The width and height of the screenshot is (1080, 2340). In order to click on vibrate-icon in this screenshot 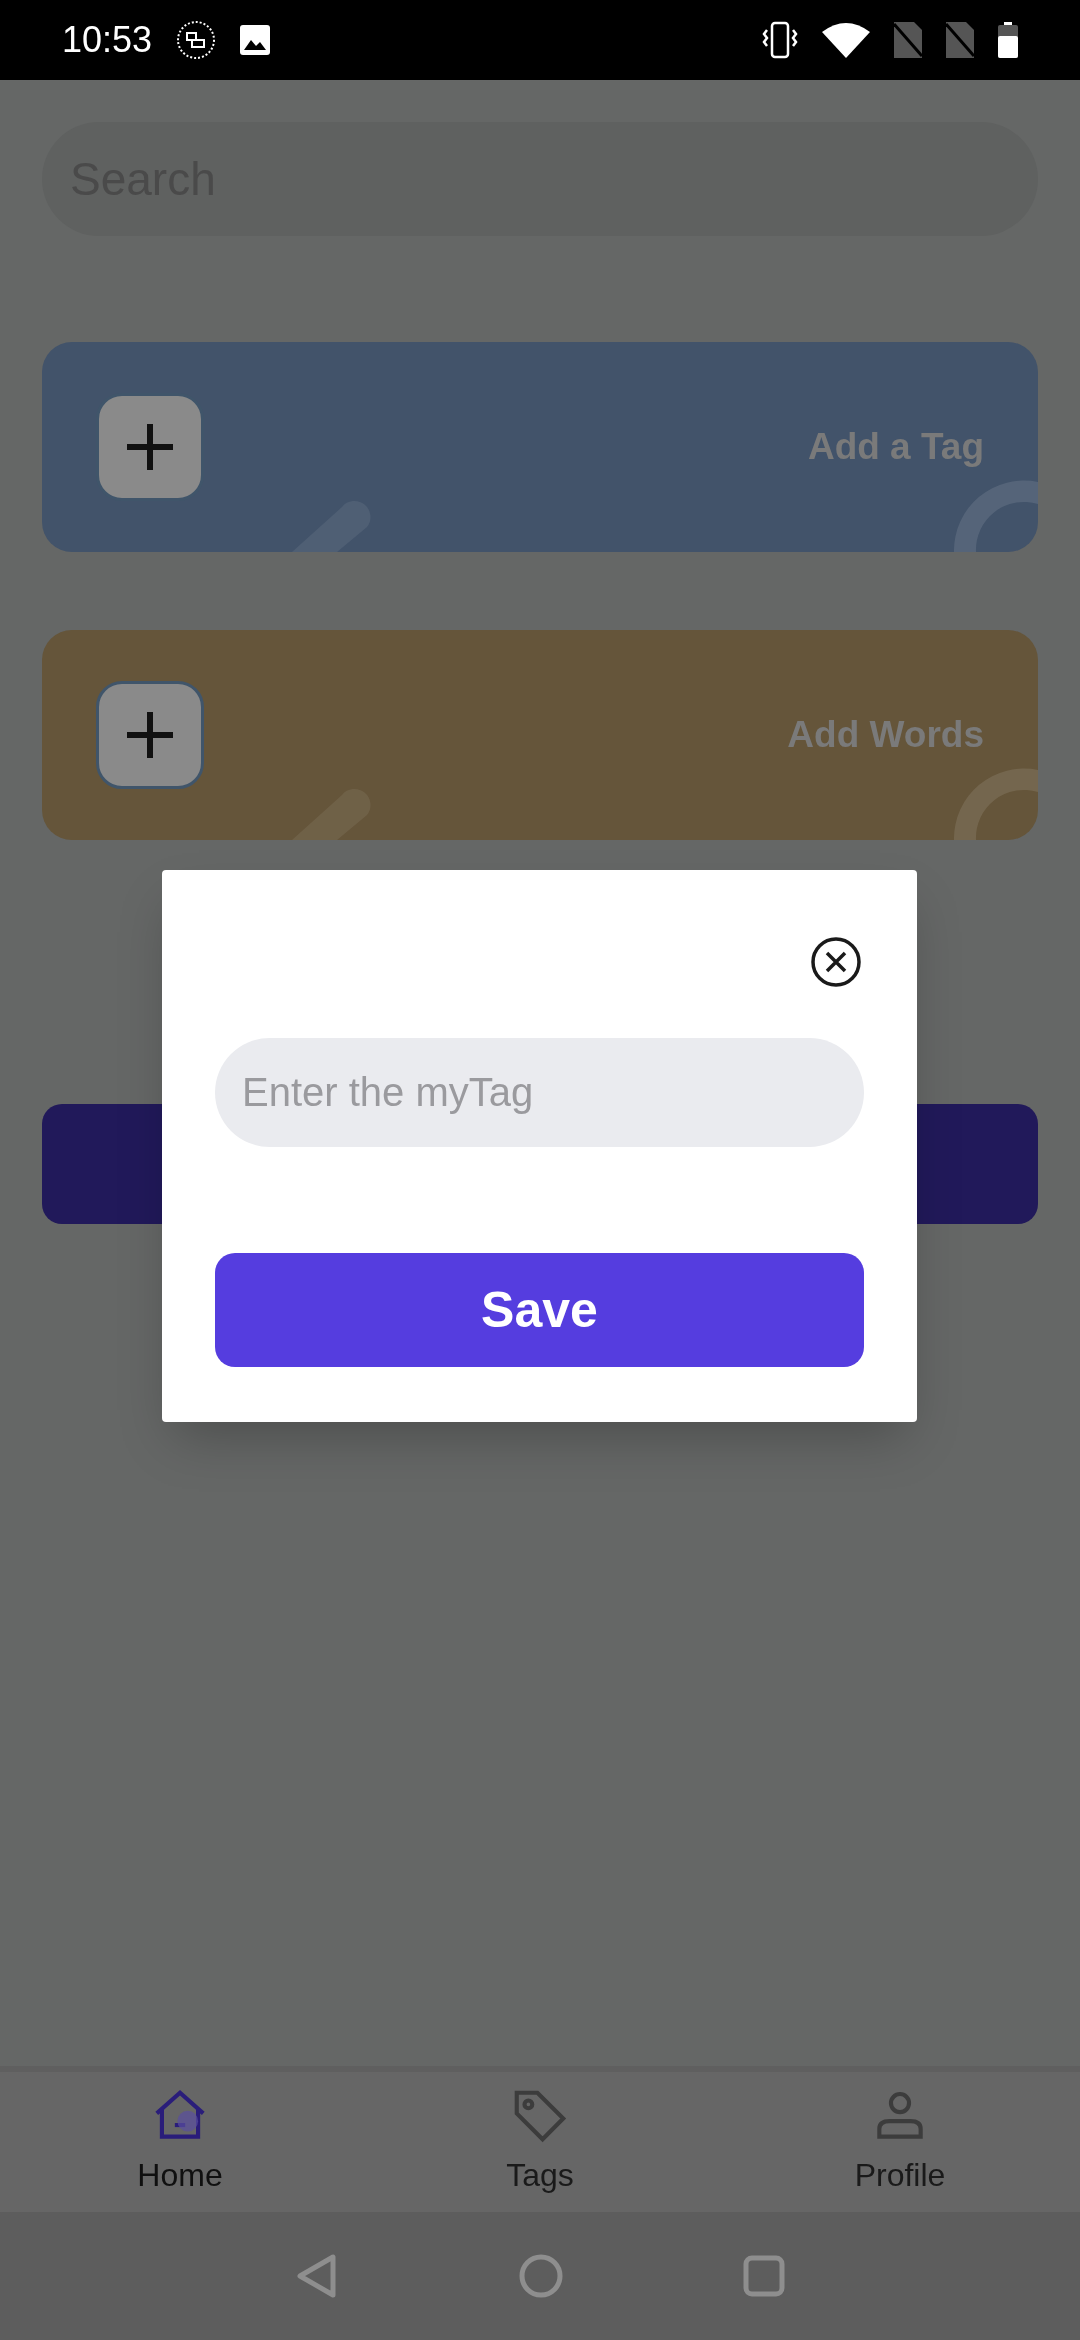, I will do `click(780, 40)`.